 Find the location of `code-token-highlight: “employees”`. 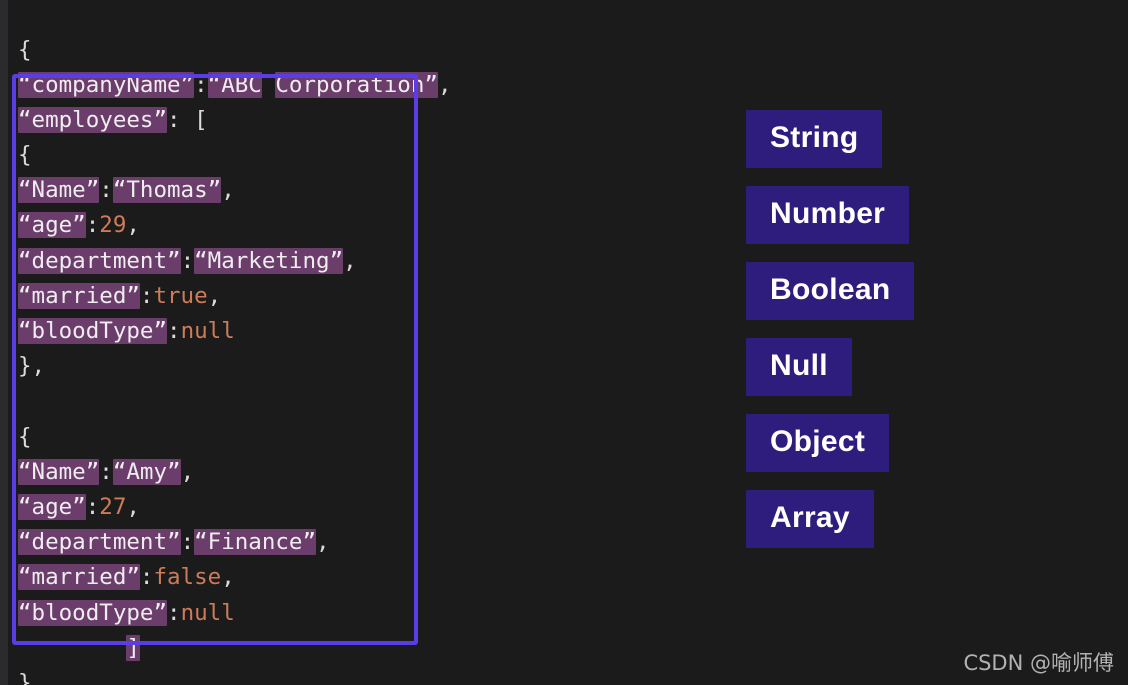

code-token-highlight: “employees” is located at coordinates (93, 119).